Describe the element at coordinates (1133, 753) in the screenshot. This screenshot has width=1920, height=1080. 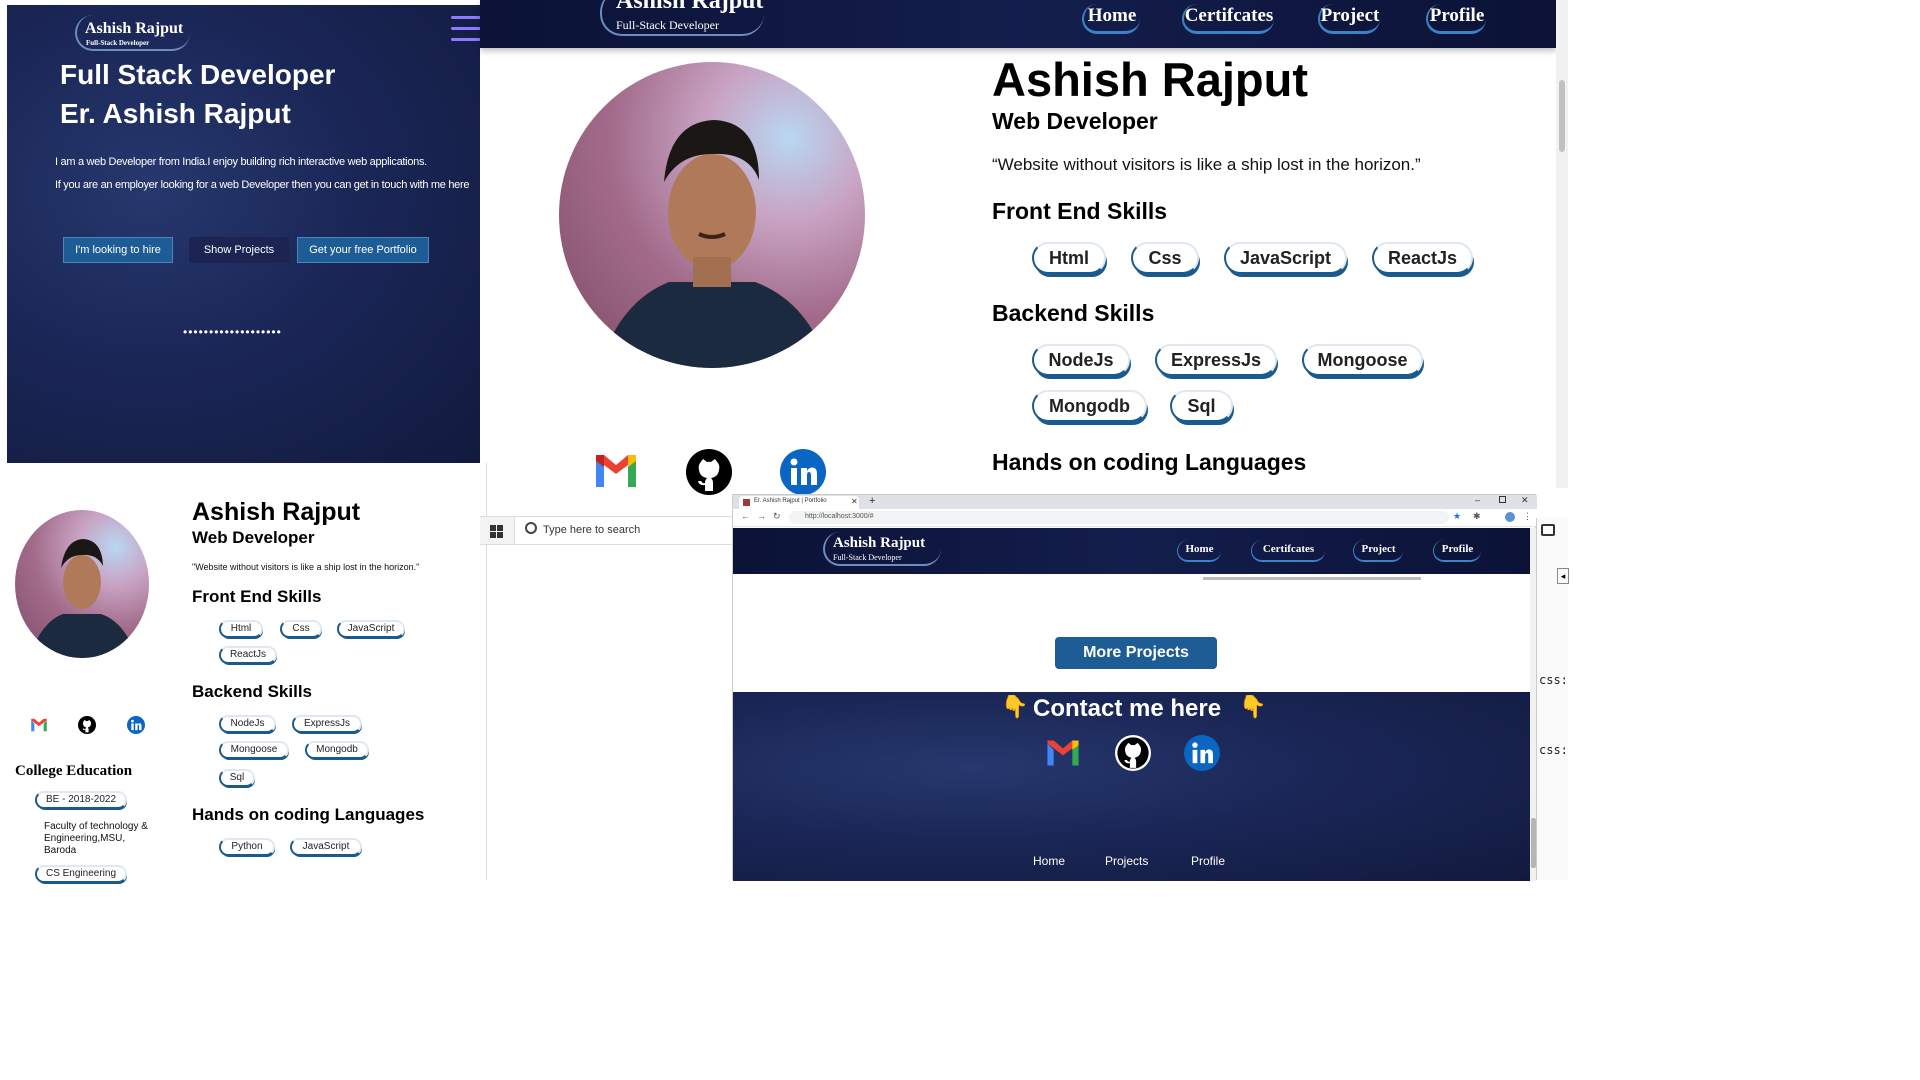
I see `contact-github-icon` at that location.